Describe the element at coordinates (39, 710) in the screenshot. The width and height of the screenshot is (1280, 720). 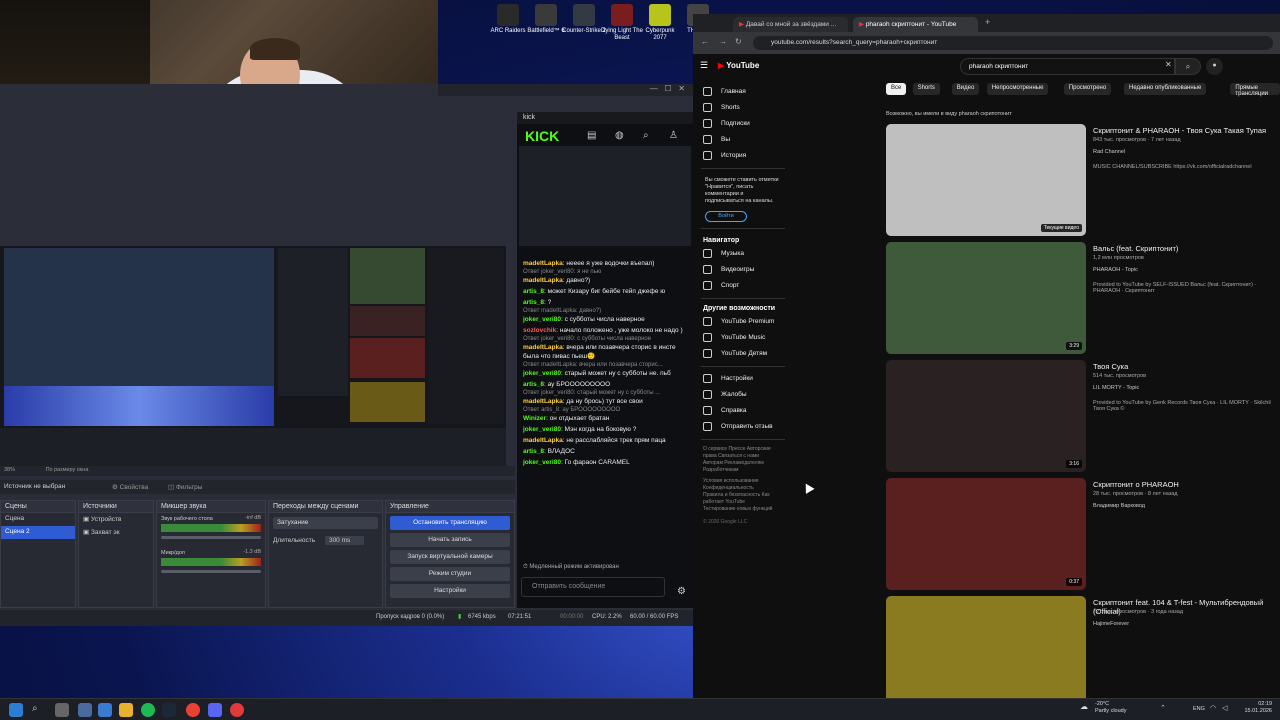
I see `search-taskbar-icon: ⌕` at that location.